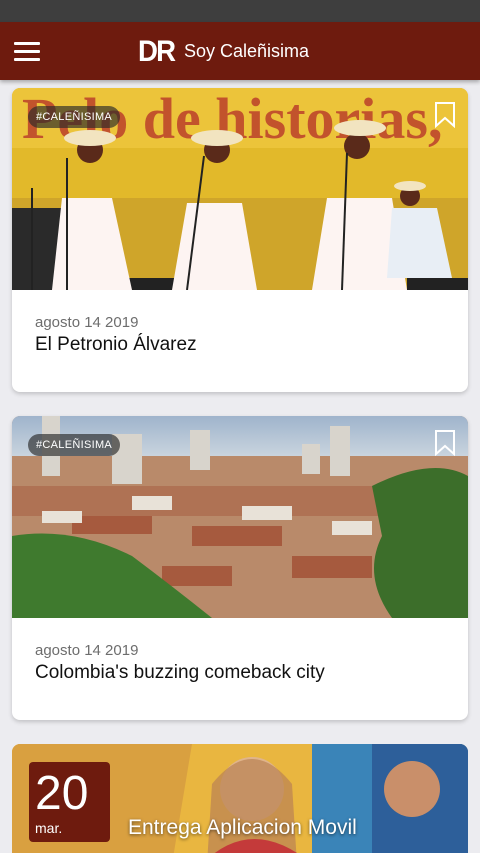 Image resolution: width=480 pixels, height=853 pixels. What do you see at coordinates (28, 51) in the screenshot?
I see `hamburger-icon` at bounding box center [28, 51].